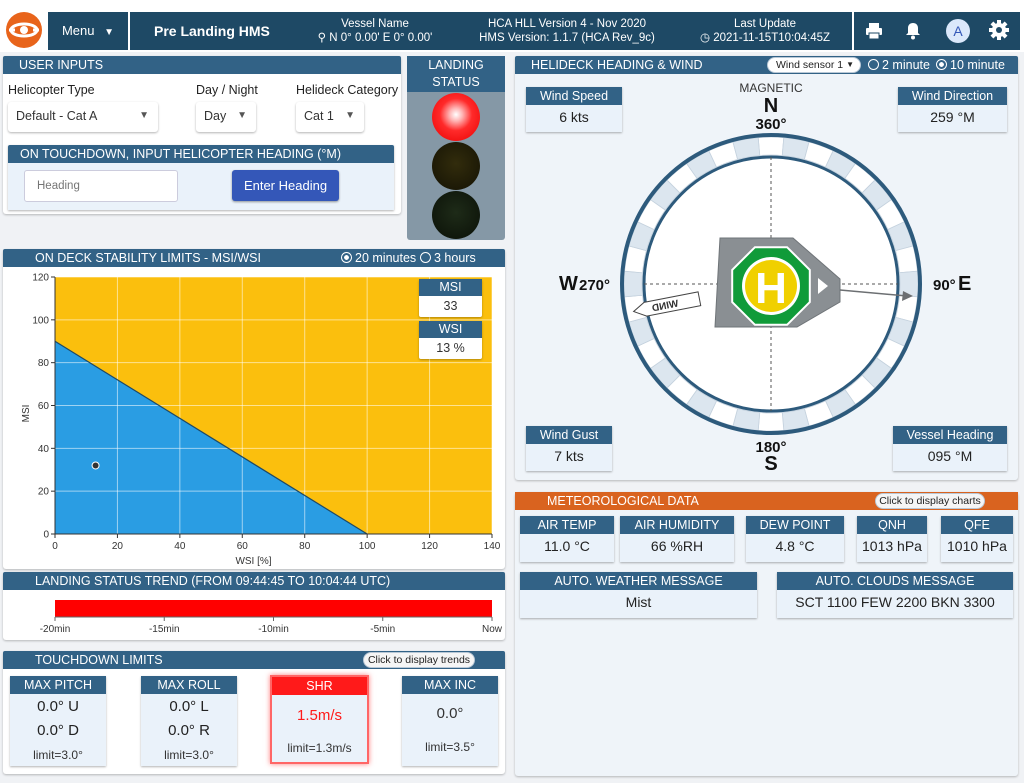 This screenshot has height=783, width=1024. Describe the element at coordinates (55, 546) in the screenshot. I see `x-tick-label: 0` at that location.